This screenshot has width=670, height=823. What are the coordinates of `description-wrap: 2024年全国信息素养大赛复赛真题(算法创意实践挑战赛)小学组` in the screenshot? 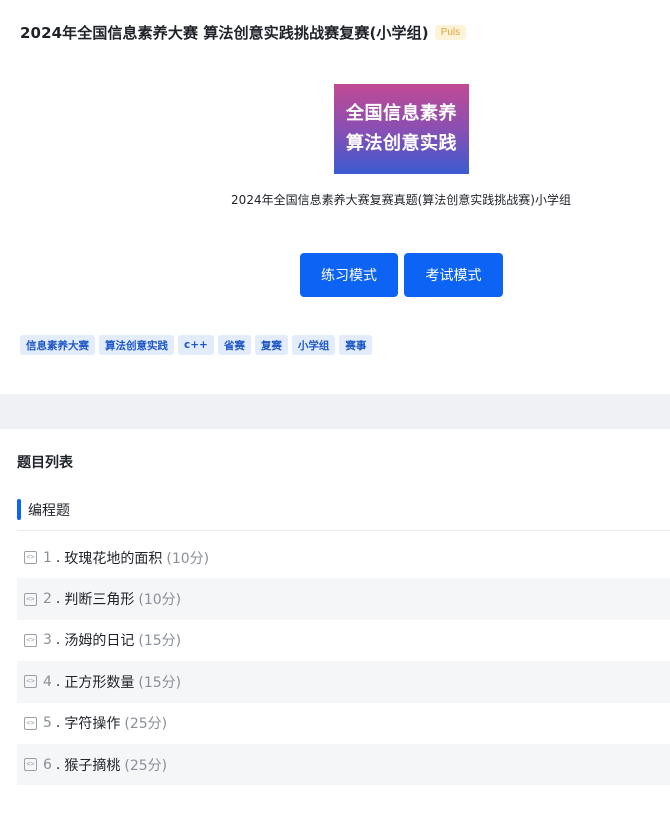 It's located at (335, 199).